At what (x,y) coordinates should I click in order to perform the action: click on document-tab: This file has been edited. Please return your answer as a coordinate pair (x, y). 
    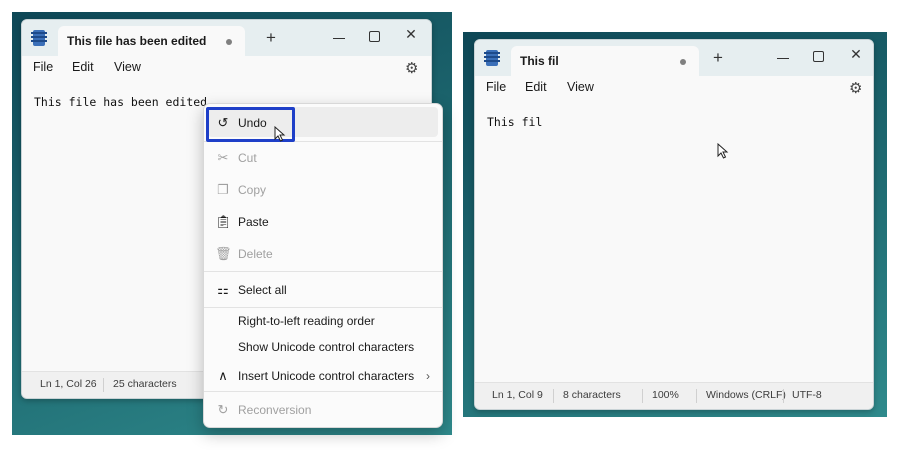
    Looking at the image, I should click on (151, 41).